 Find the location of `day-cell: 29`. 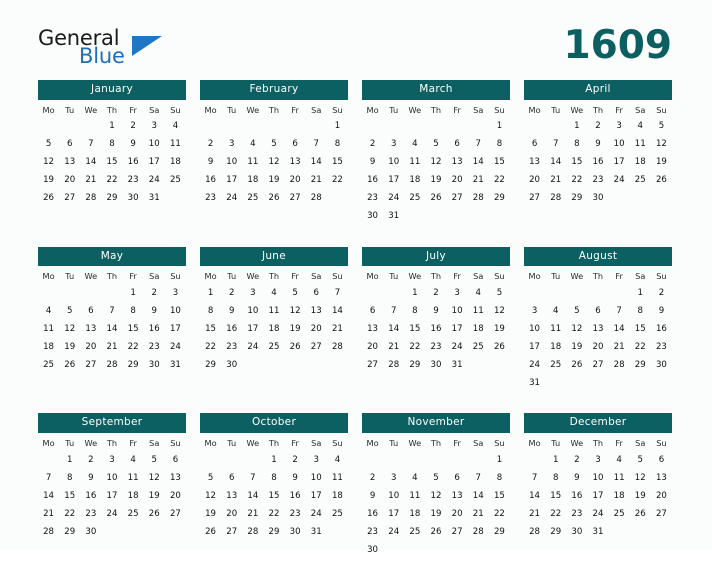

day-cell: 29 is located at coordinates (555, 532).